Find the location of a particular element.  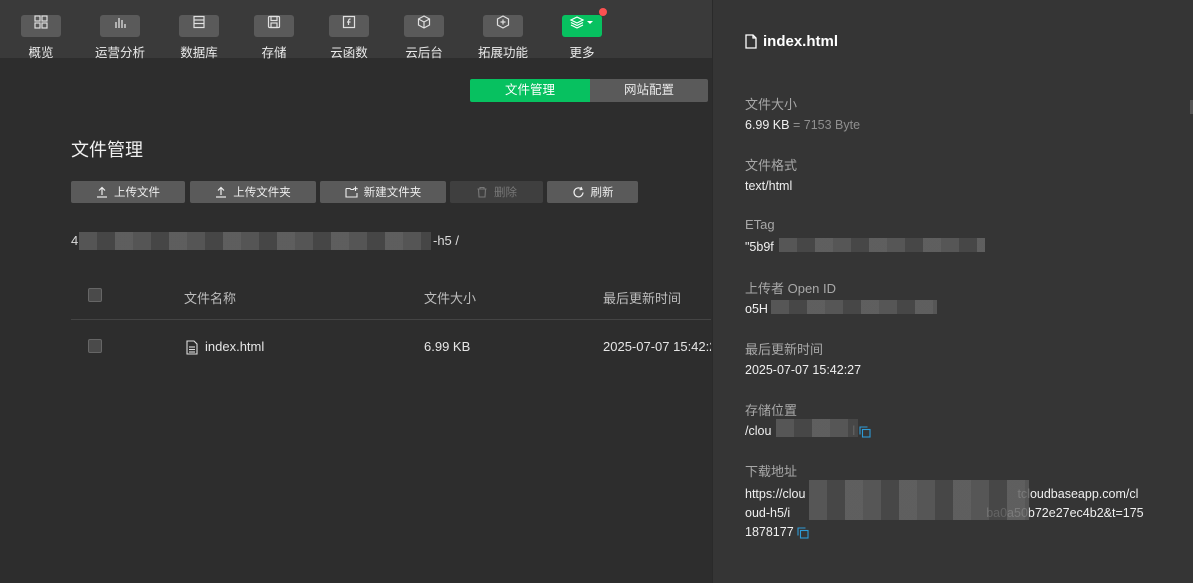

toolbar-label: 数据库 is located at coordinates (199, 53).